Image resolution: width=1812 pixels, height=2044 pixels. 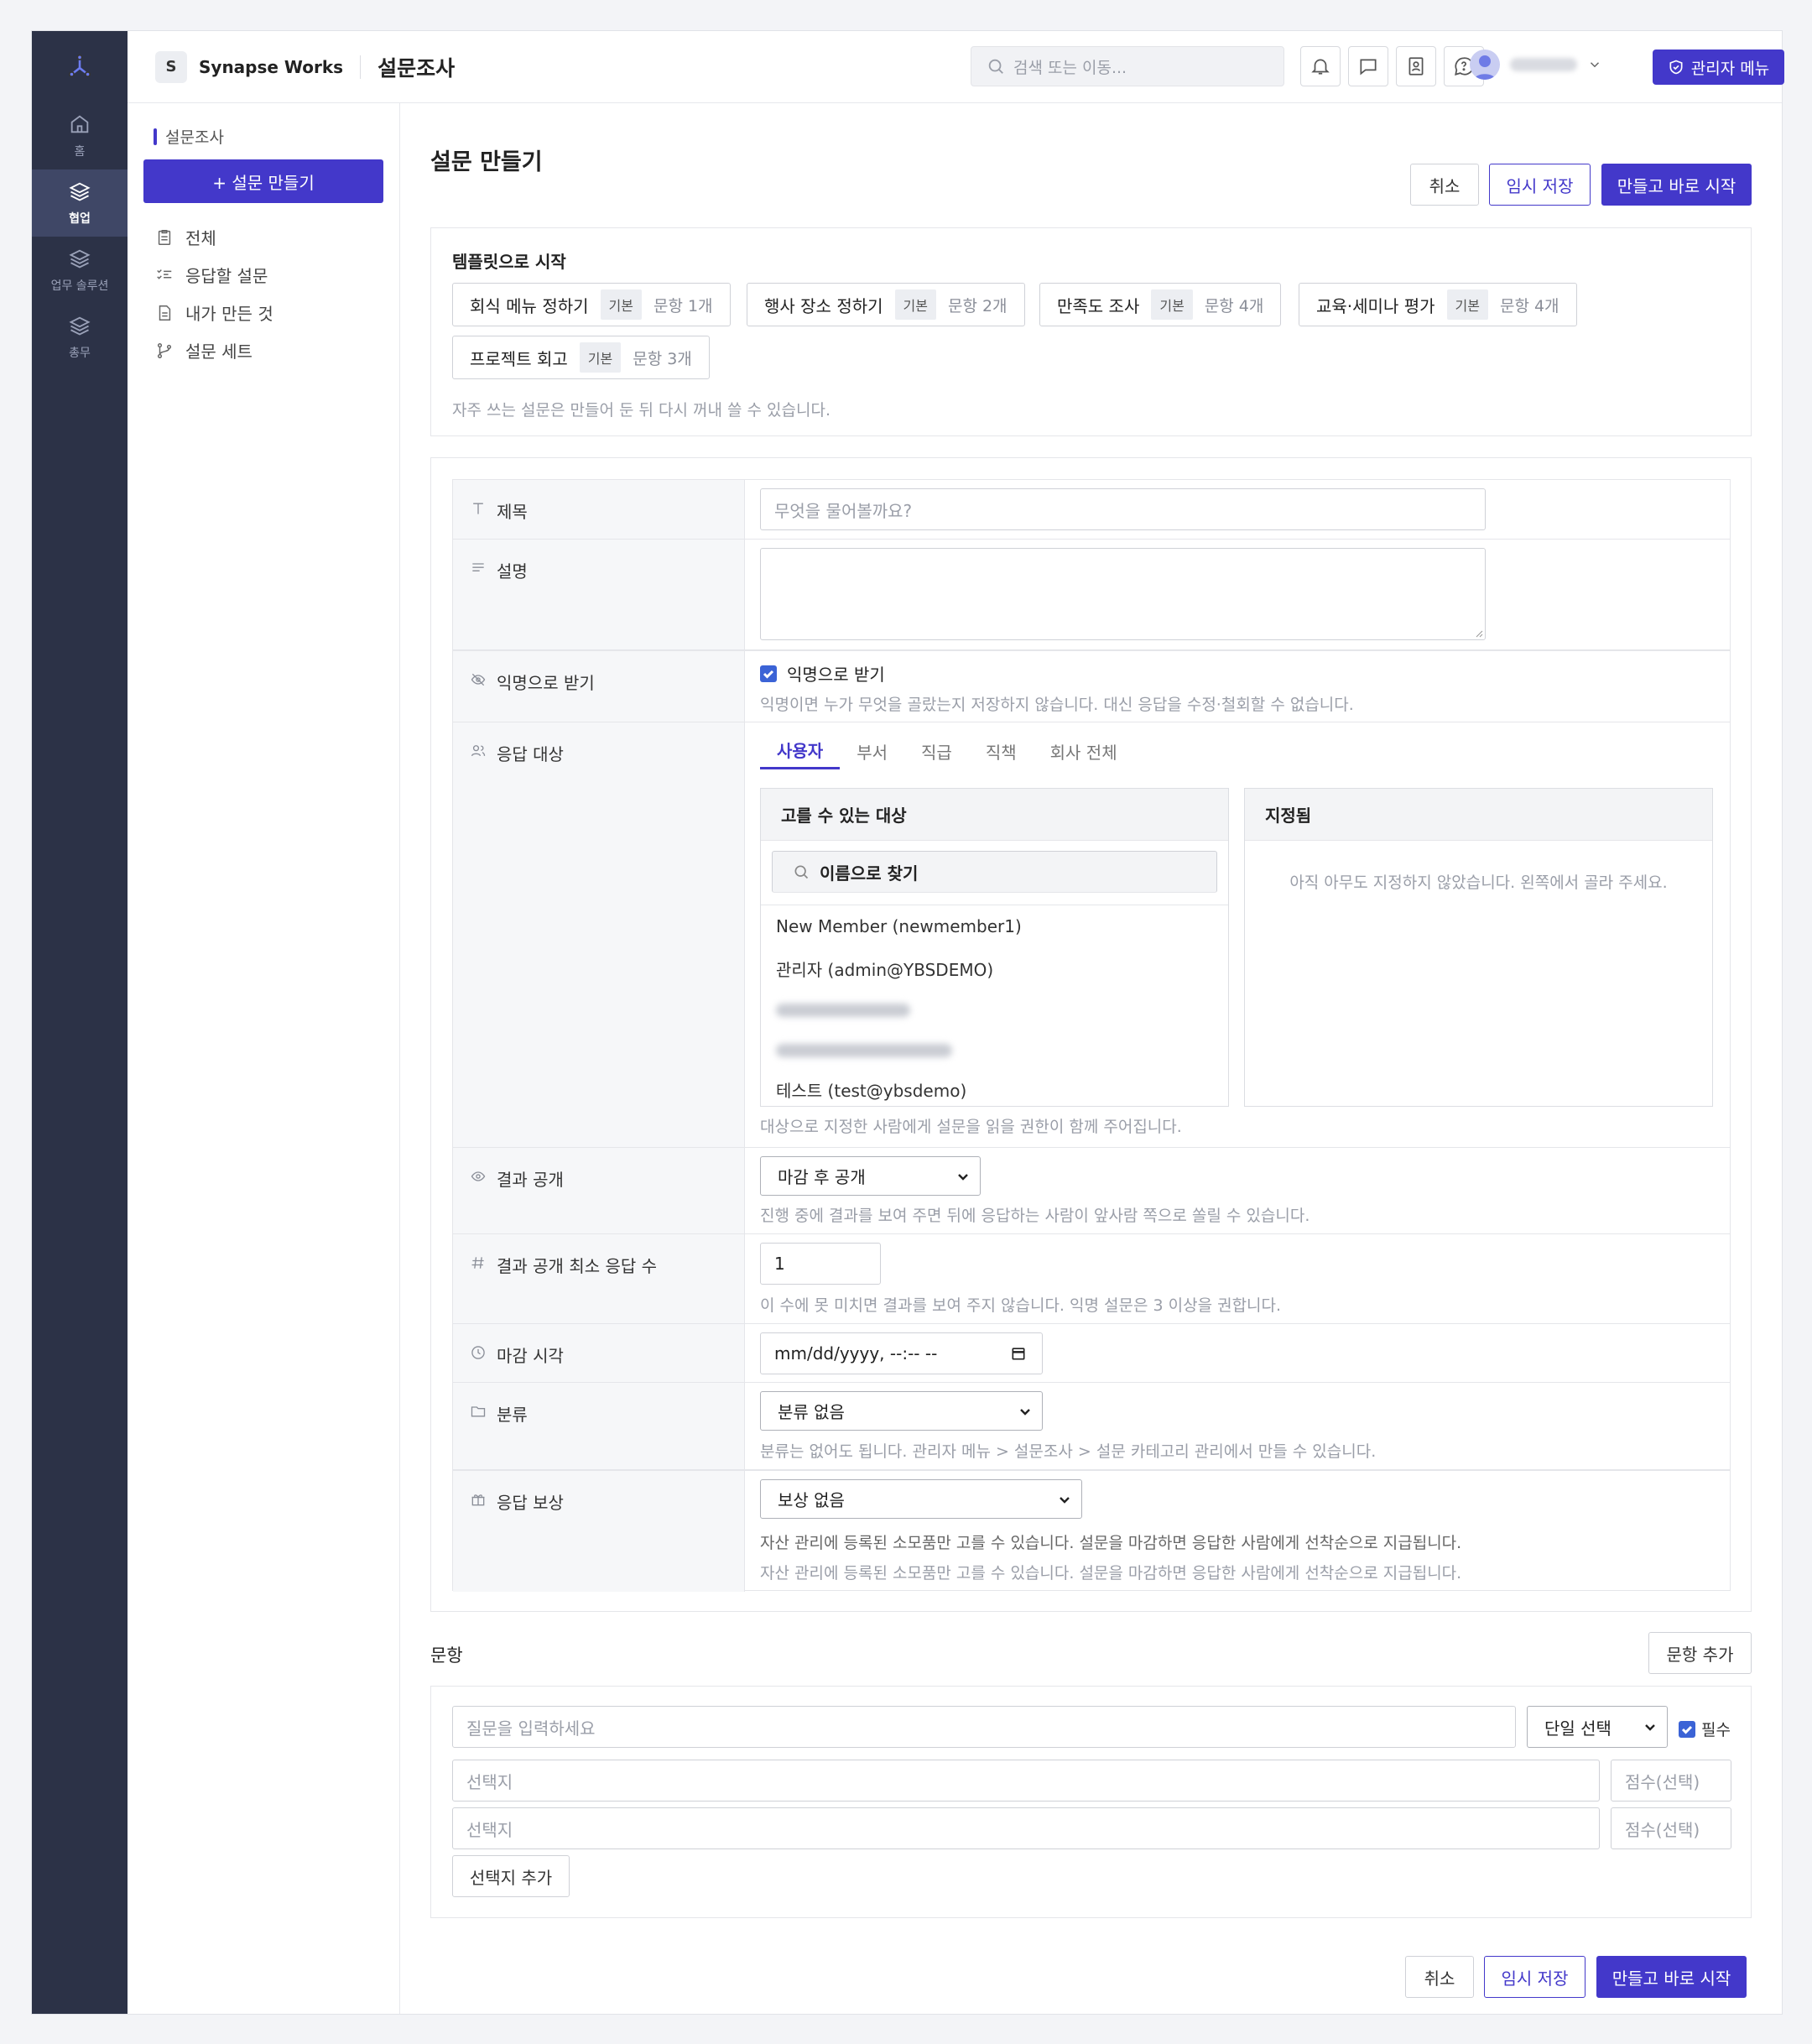 I want to click on section-marker, so click(x=156, y=137).